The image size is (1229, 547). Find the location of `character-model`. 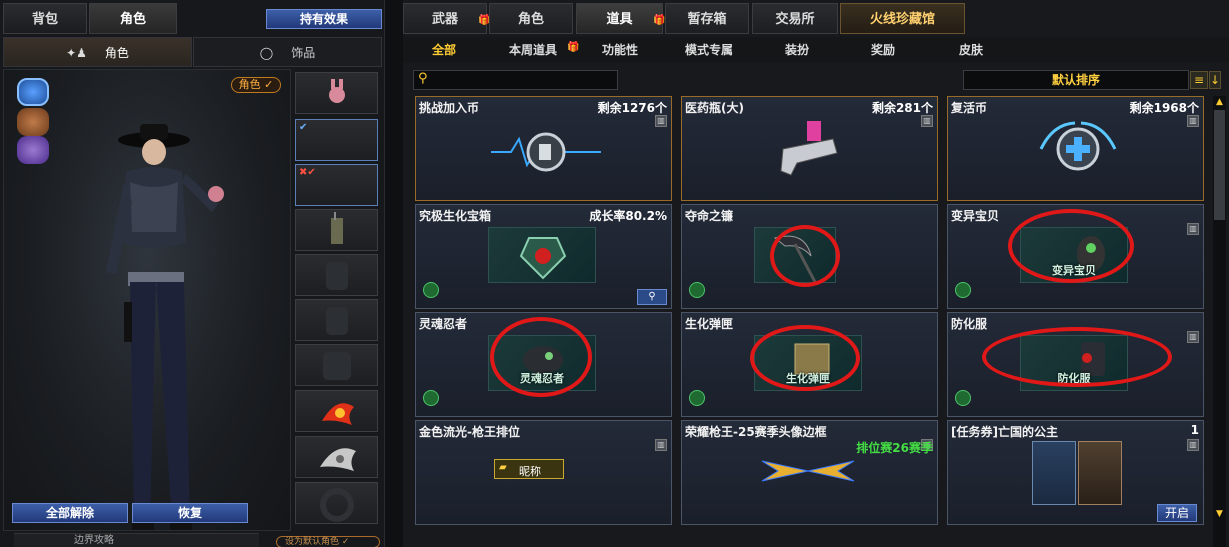

character-model is located at coordinates (165, 327).